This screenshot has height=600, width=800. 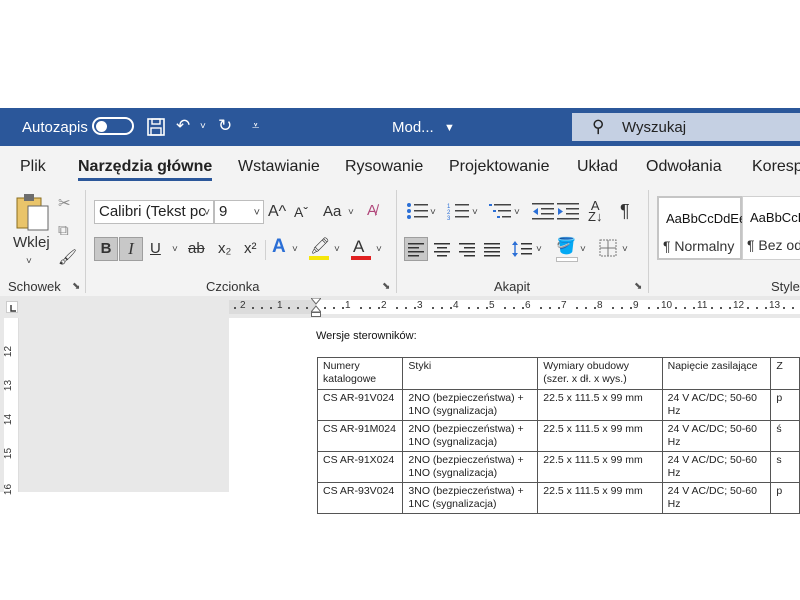 What do you see at coordinates (600, 373) in the screenshot?
I see `table-cell: Wymiary obudowy (szer. x dł. x wys.)` at bounding box center [600, 373].